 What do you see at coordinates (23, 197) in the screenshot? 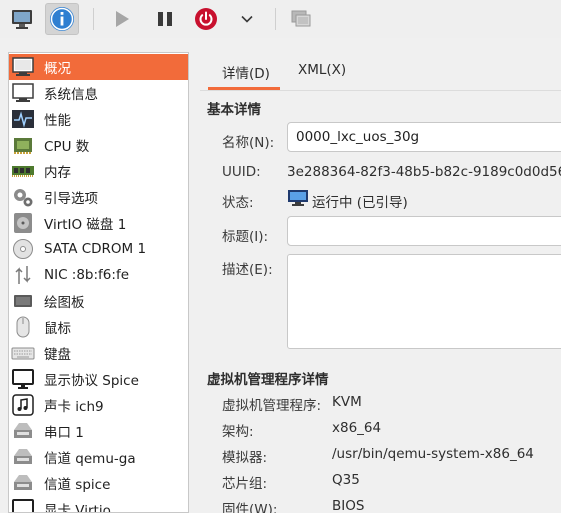
I see `boot-gears-icon` at bounding box center [23, 197].